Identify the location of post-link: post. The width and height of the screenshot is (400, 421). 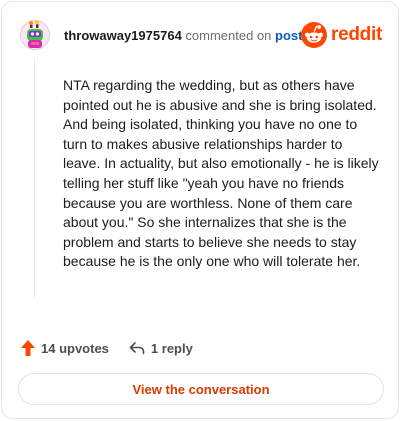
(288, 35).